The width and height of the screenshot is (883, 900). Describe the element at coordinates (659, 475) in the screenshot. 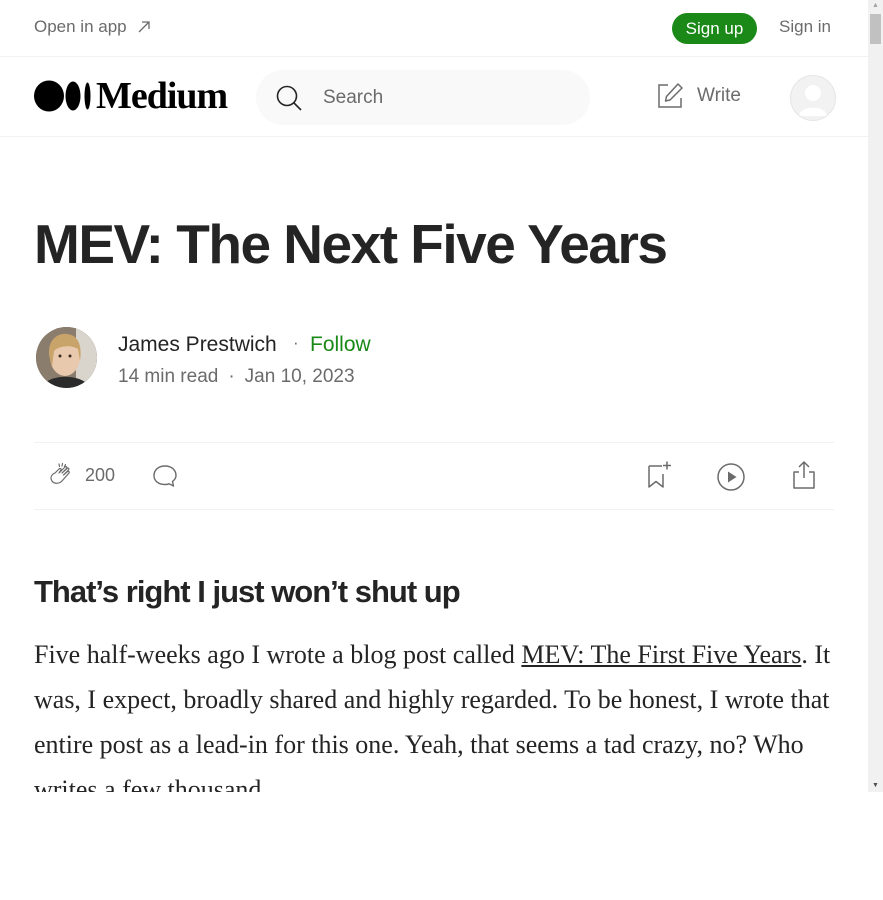

I see `bookmark-icon` at that location.